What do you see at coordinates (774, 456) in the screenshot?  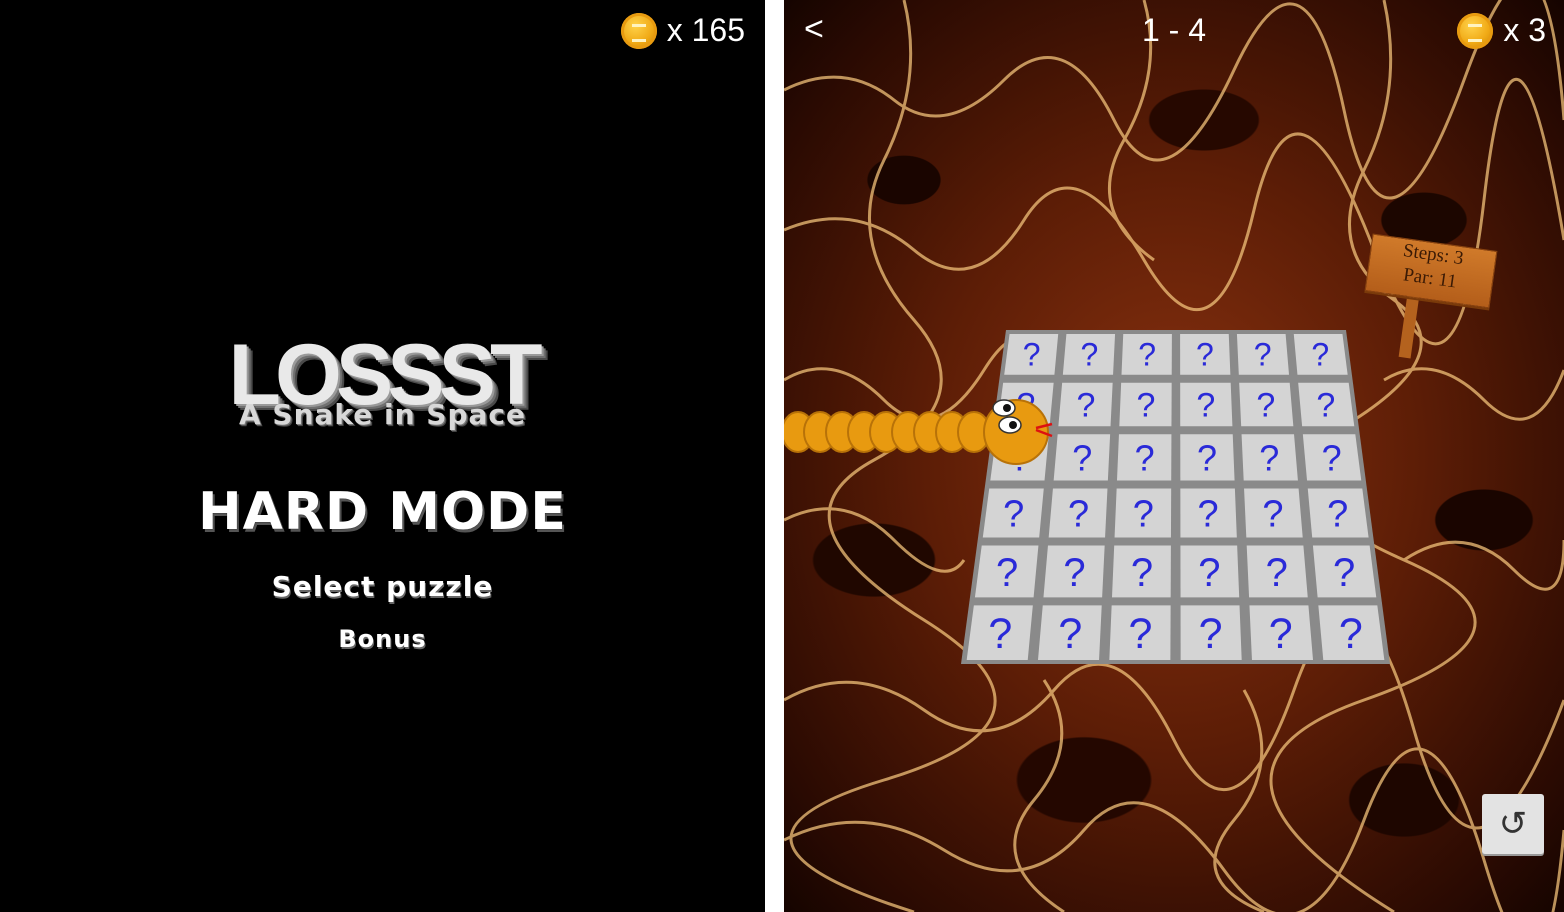 I see `panel-divider` at bounding box center [774, 456].